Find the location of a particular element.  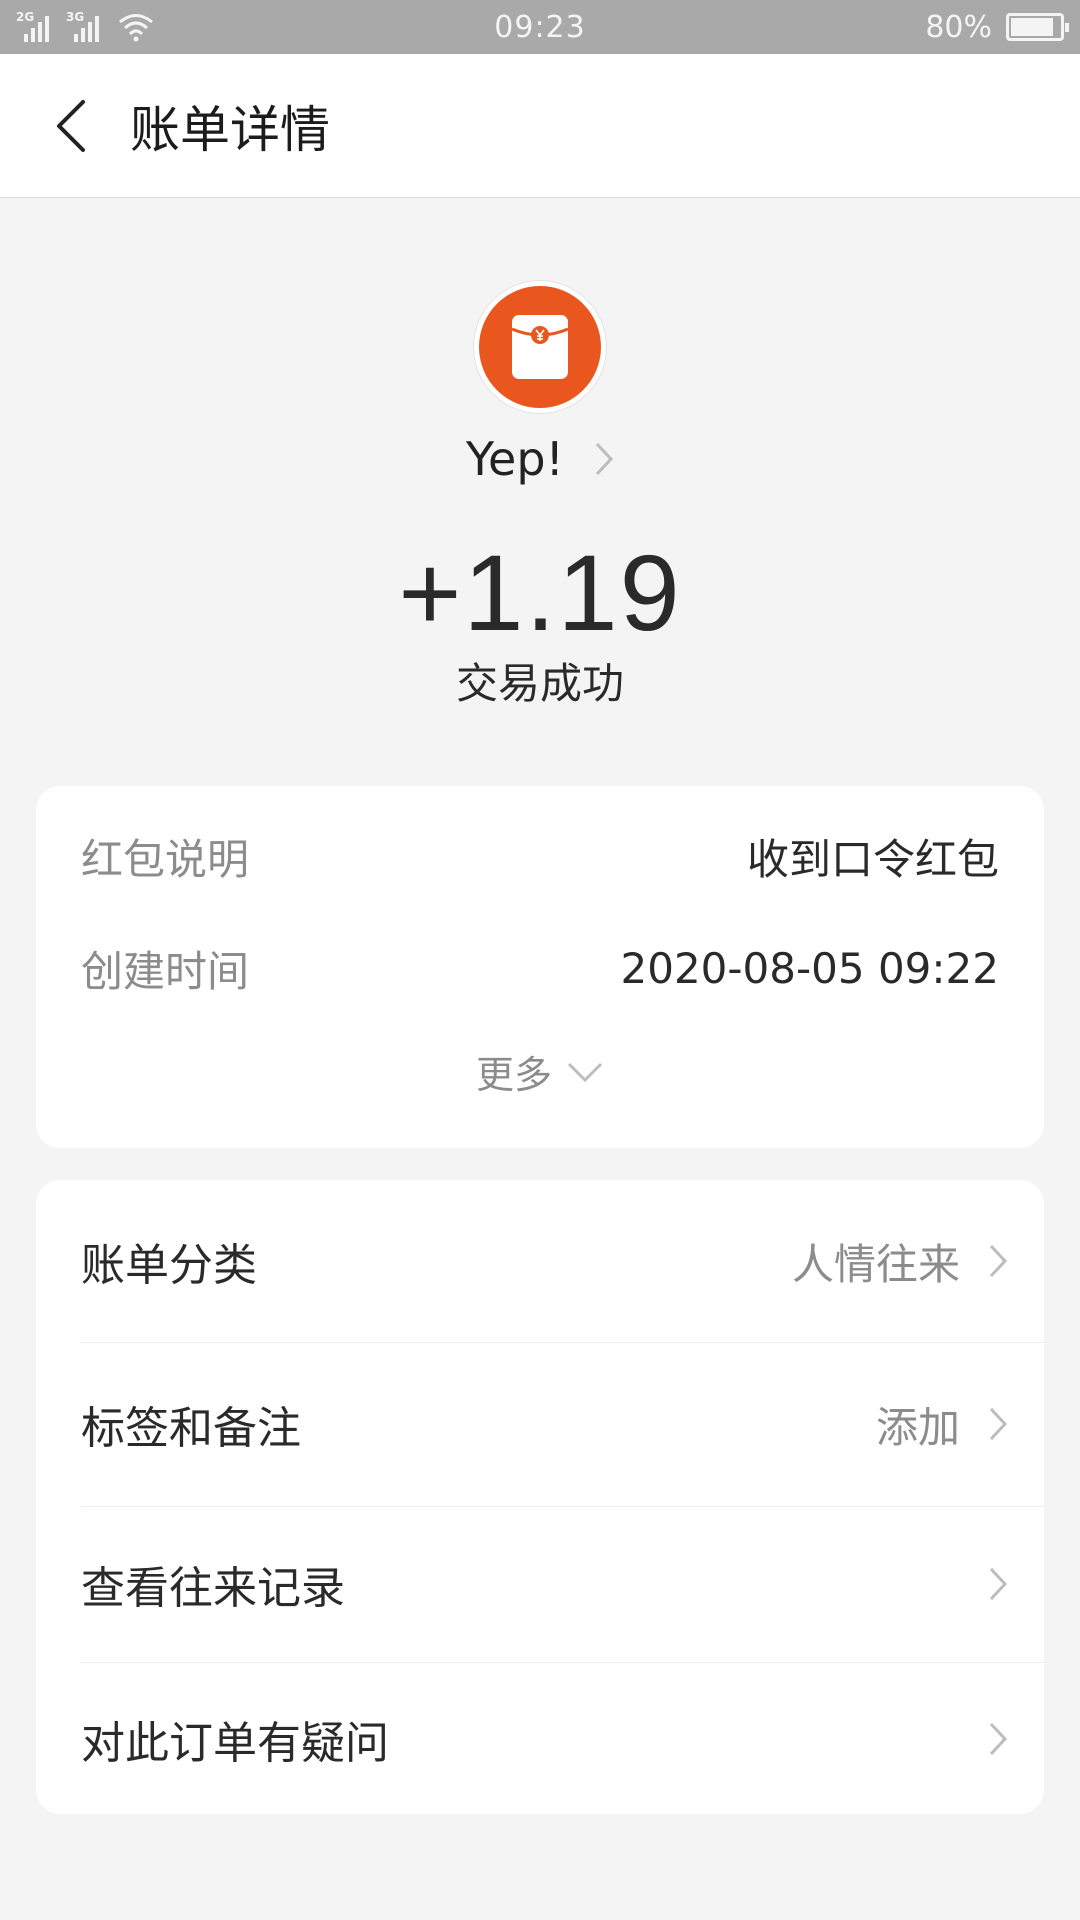

back-arrow-icon is located at coordinates (71, 125).